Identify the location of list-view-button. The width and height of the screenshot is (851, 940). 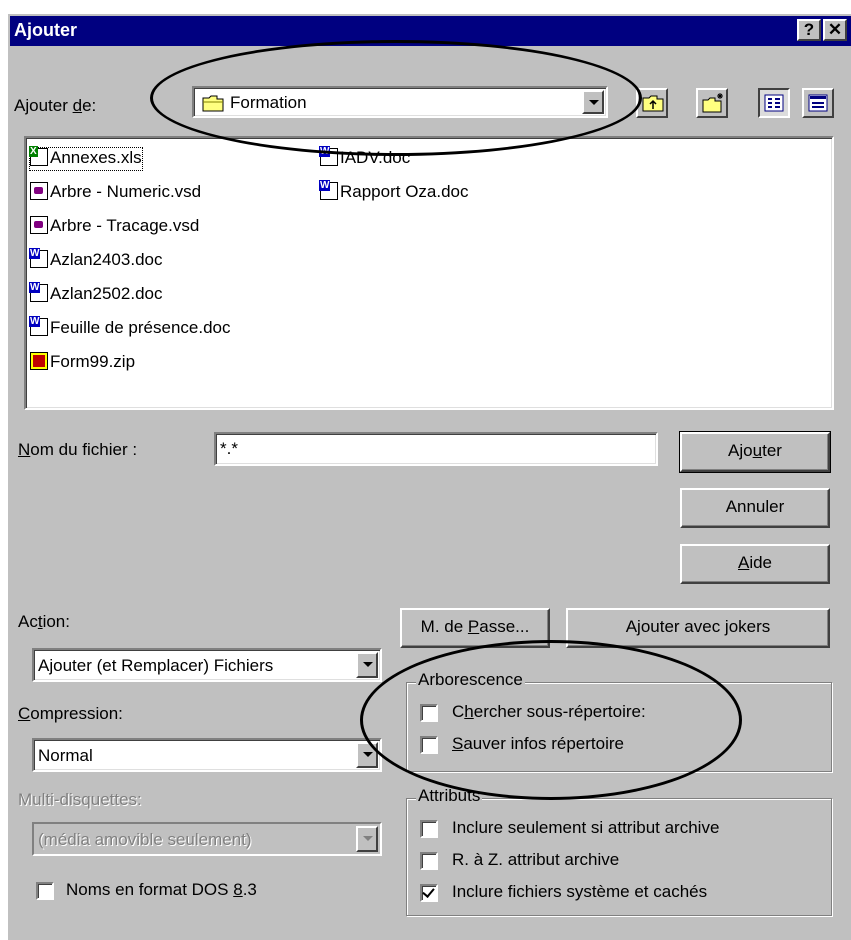
(774, 103).